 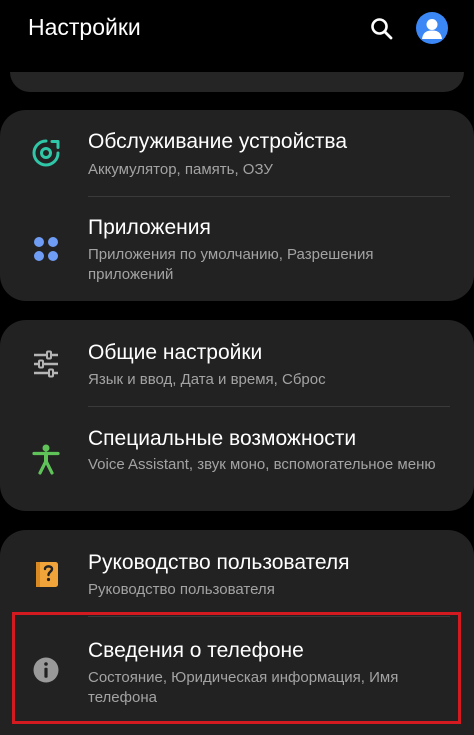 What do you see at coordinates (196, 650) in the screenshot?
I see `about-phone-label: Сведения о телефоне` at bounding box center [196, 650].